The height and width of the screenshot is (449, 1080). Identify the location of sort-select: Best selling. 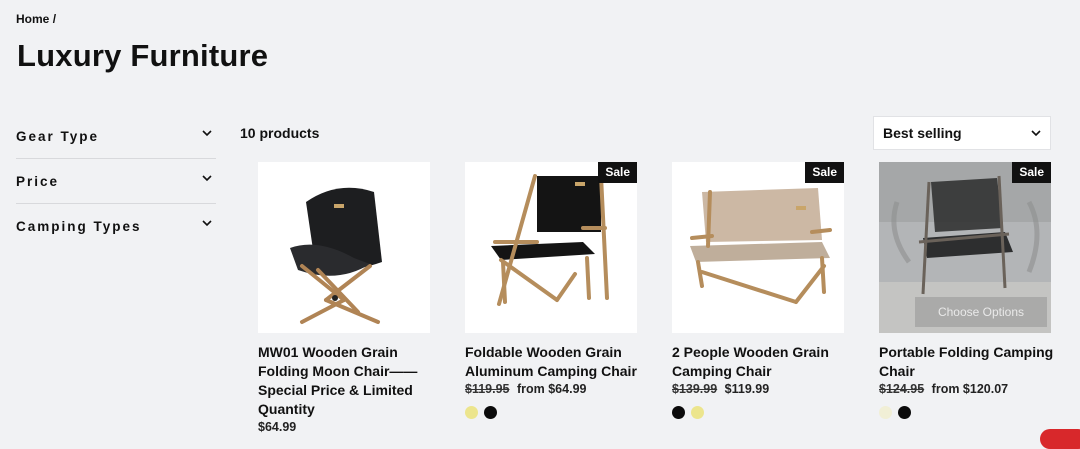
(962, 133).